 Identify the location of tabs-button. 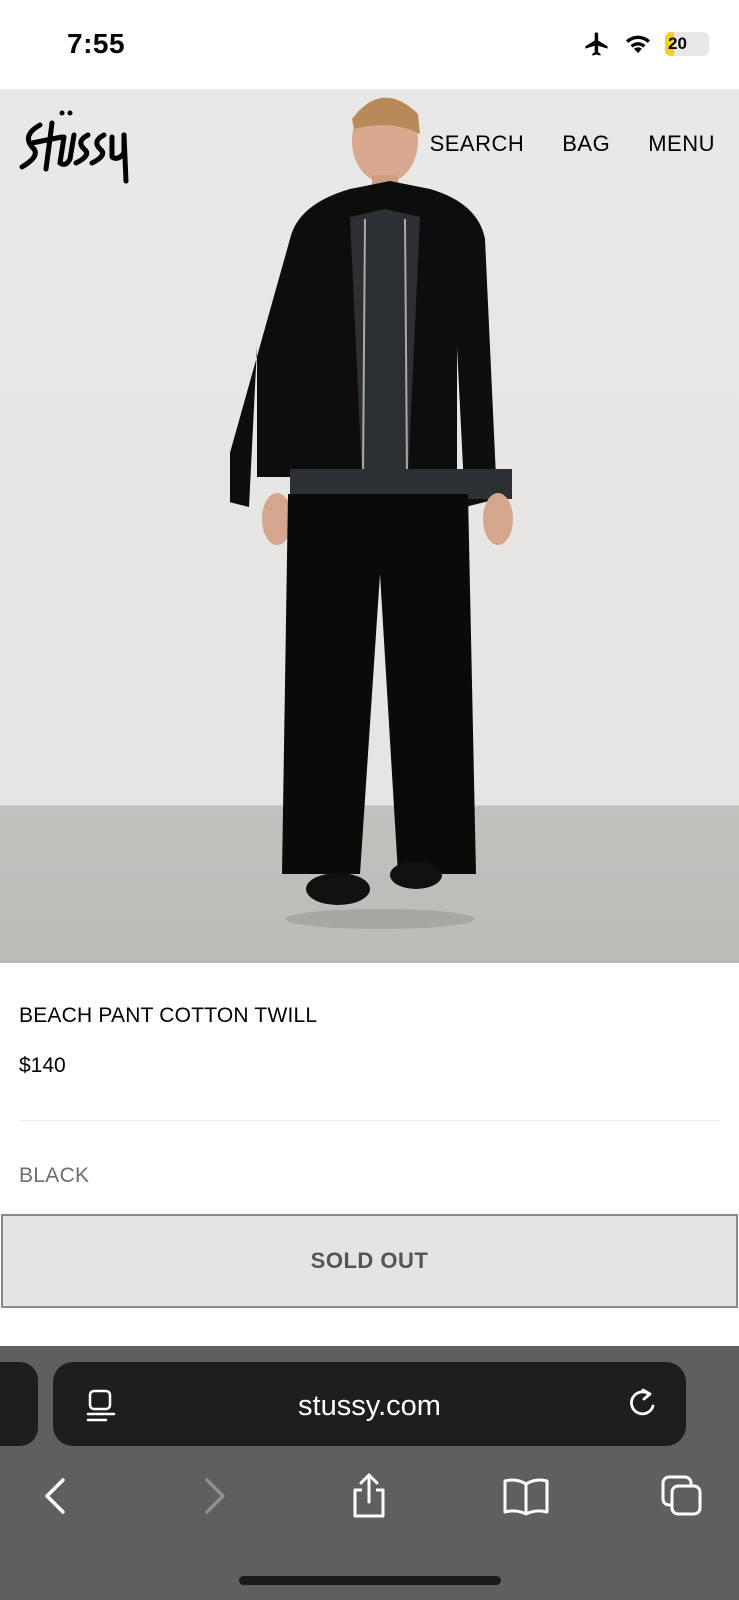
(682, 1496).